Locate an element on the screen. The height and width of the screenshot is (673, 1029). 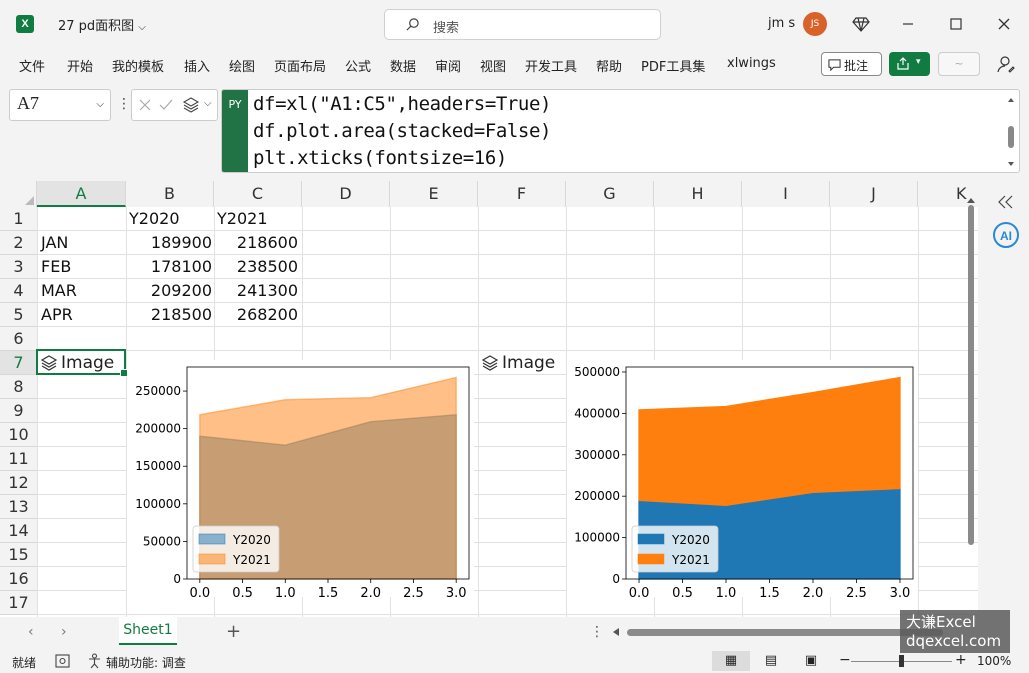
row-header-9: 9 is located at coordinates (18, 411).